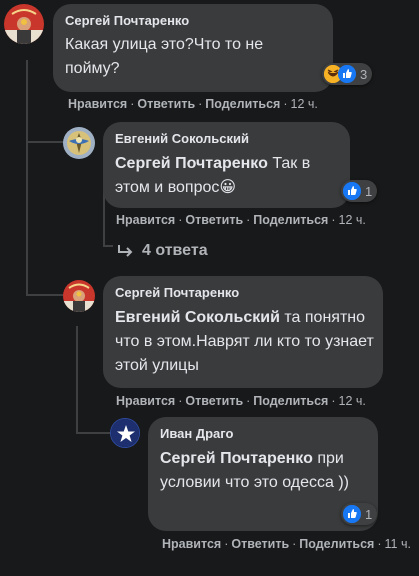  What do you see at coordinates (197, 317) in the screenshot?
I see `mention-link: Евгений Сокольский` at bounding box center [197, 317].